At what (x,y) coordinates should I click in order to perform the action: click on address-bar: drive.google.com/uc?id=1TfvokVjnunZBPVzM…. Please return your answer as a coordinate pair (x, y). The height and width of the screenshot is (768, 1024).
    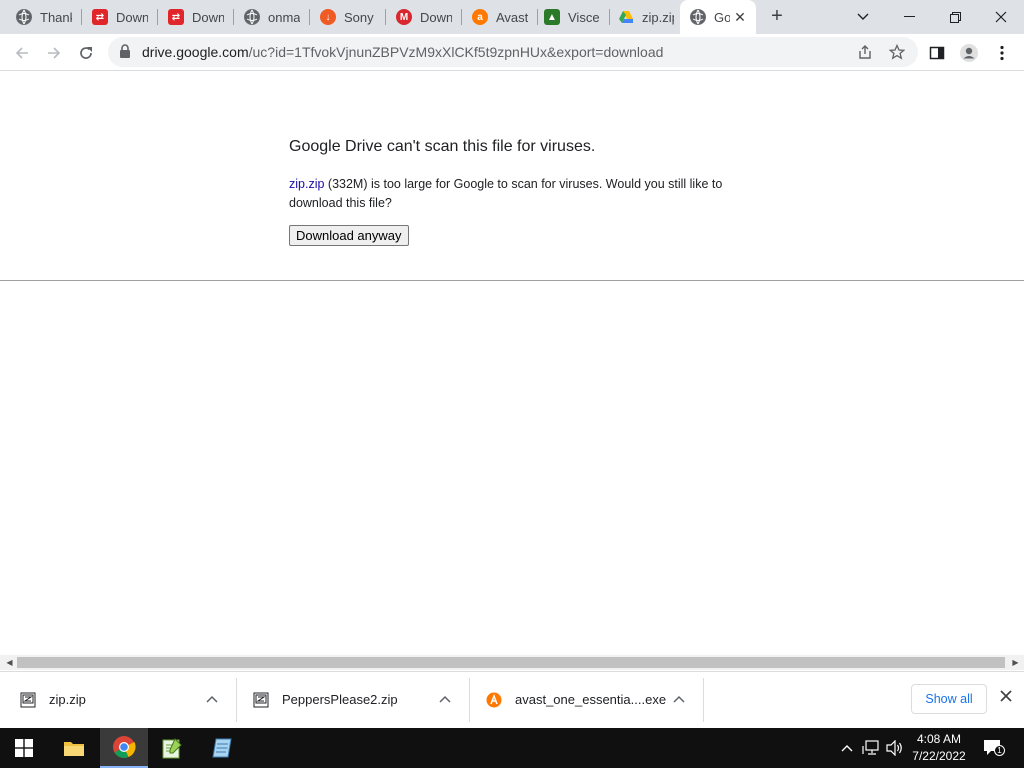
    Looking at the image, I should click on (513, 52).